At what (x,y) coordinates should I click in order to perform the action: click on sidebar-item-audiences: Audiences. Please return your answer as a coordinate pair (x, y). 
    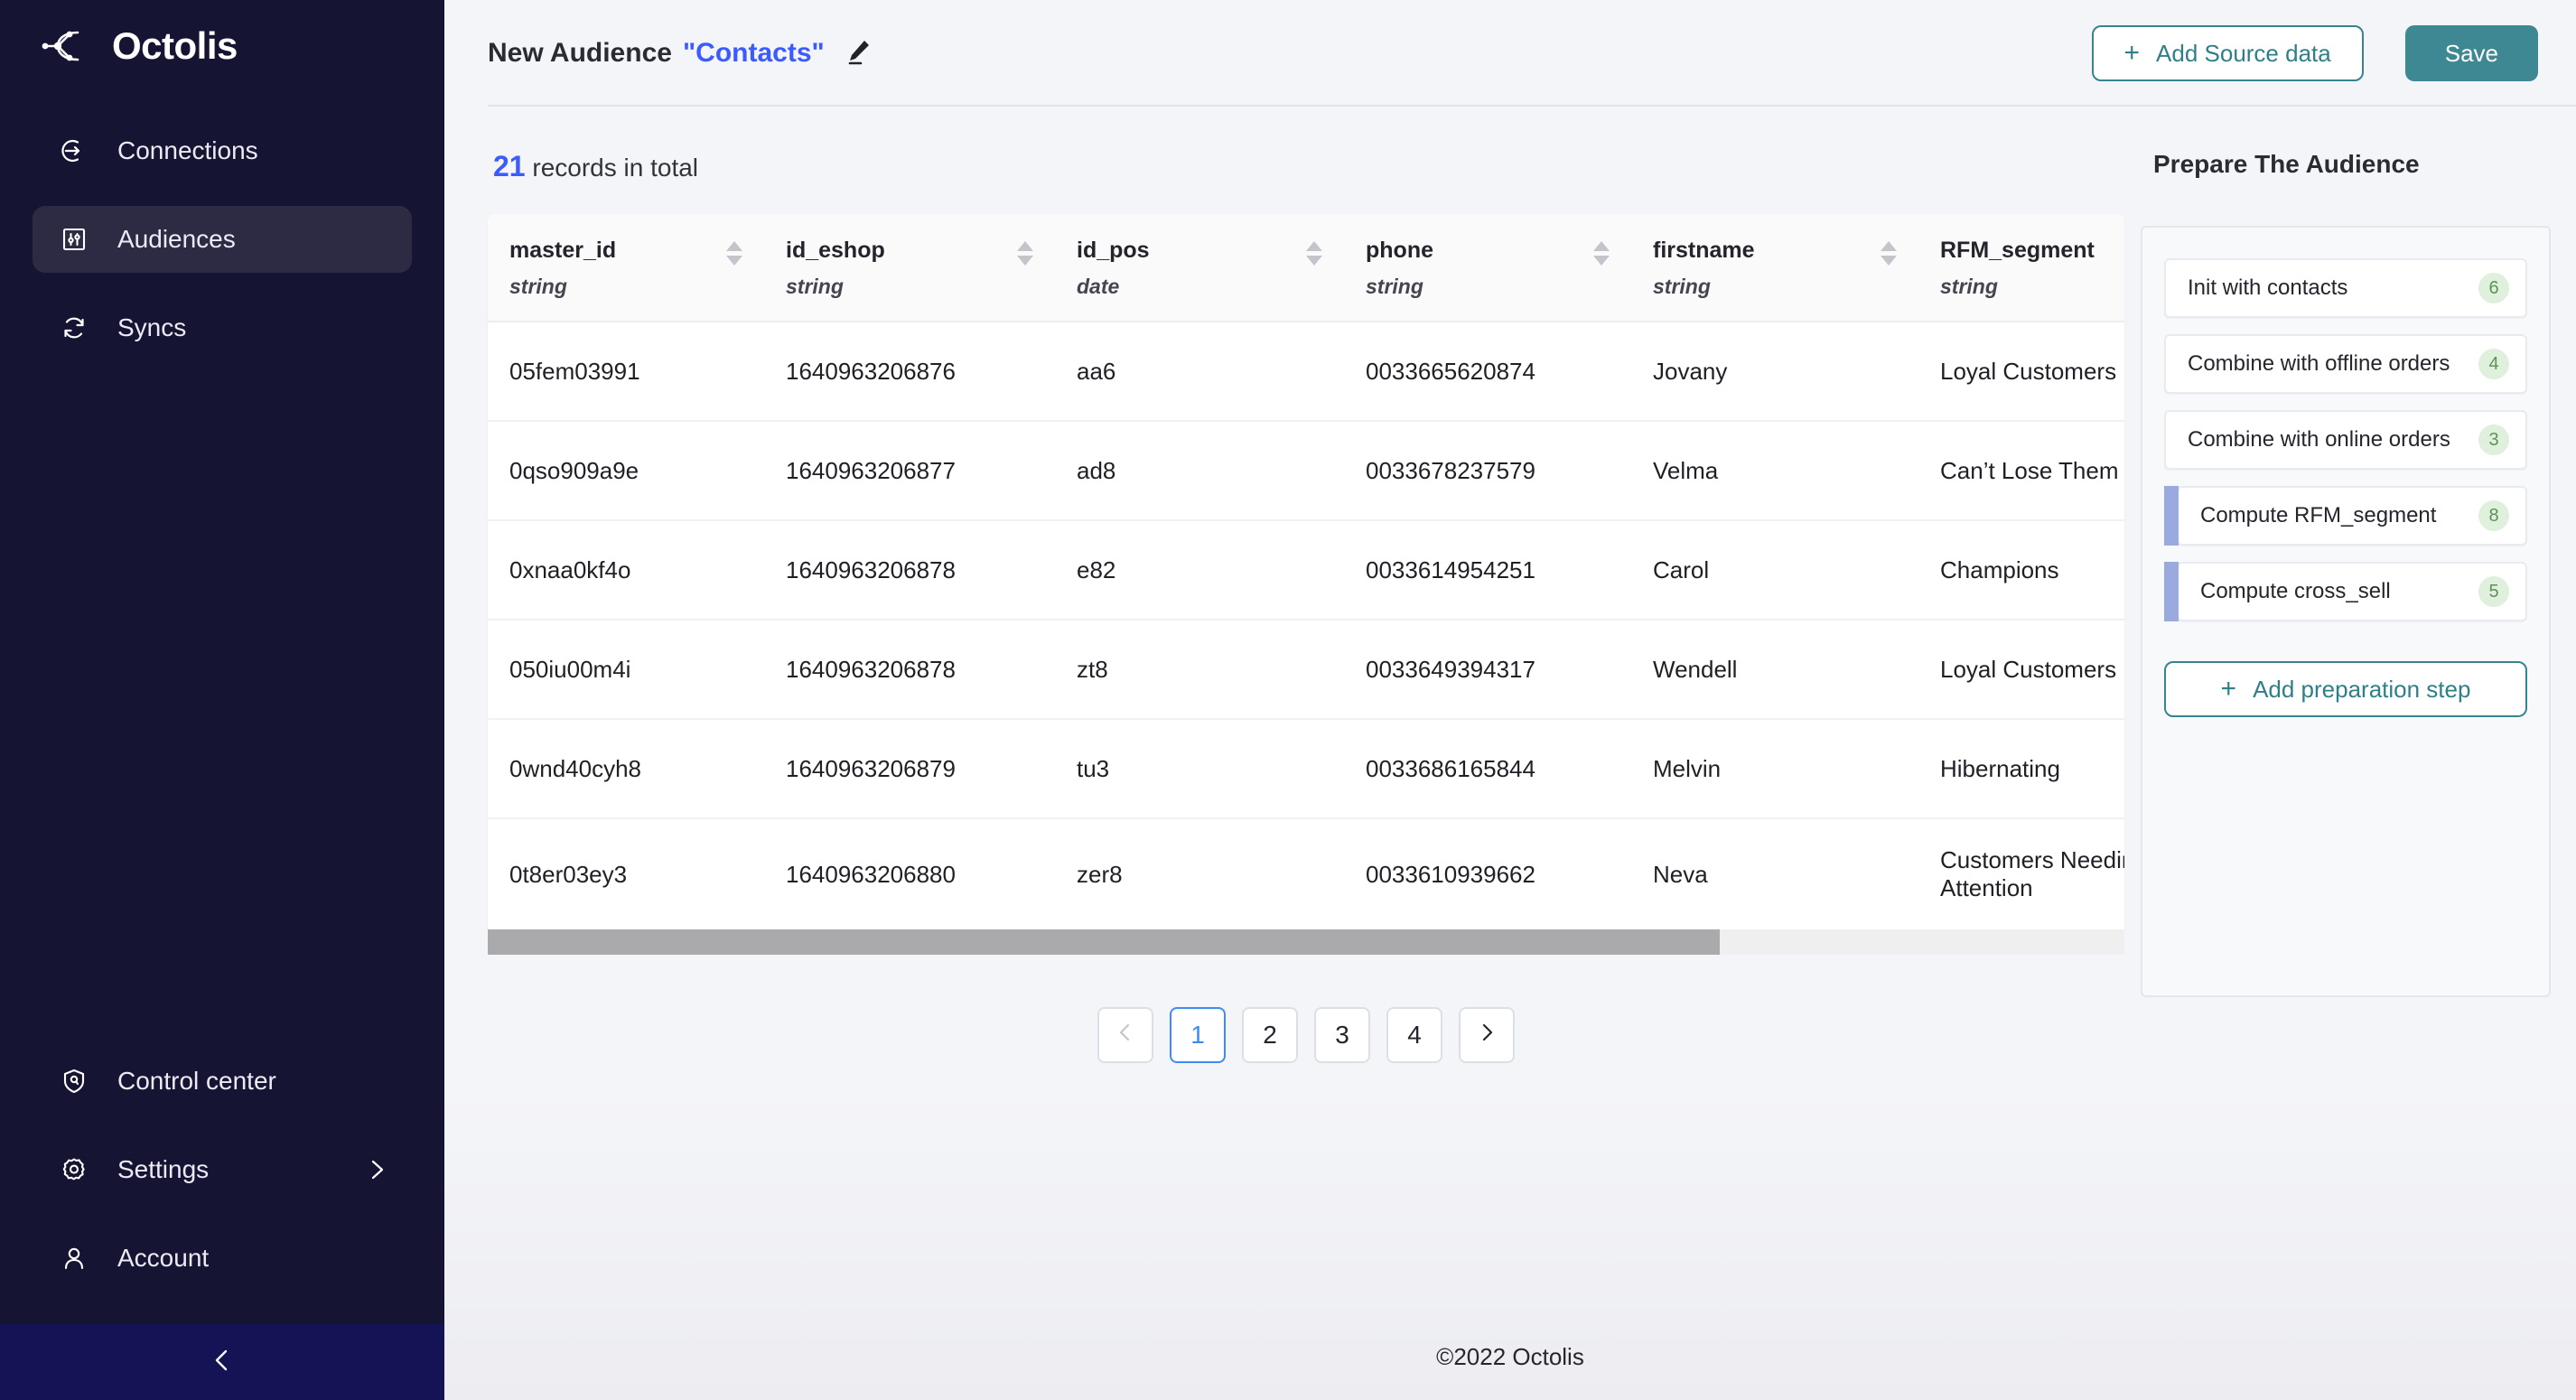
    Looking at the image, I should click on (222, 239).